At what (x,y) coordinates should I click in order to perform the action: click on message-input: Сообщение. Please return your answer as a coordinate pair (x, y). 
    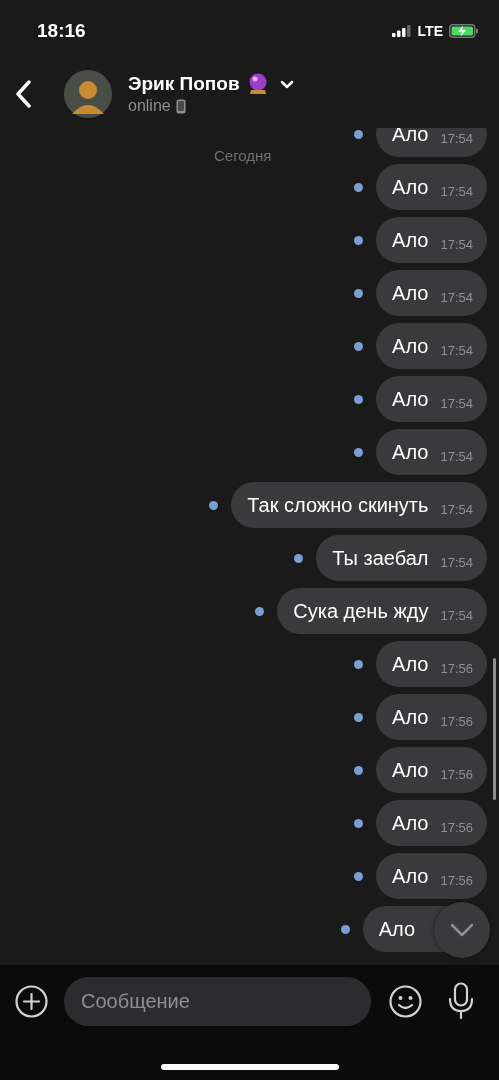
    Looking at the image, I should click on (217, 1001).